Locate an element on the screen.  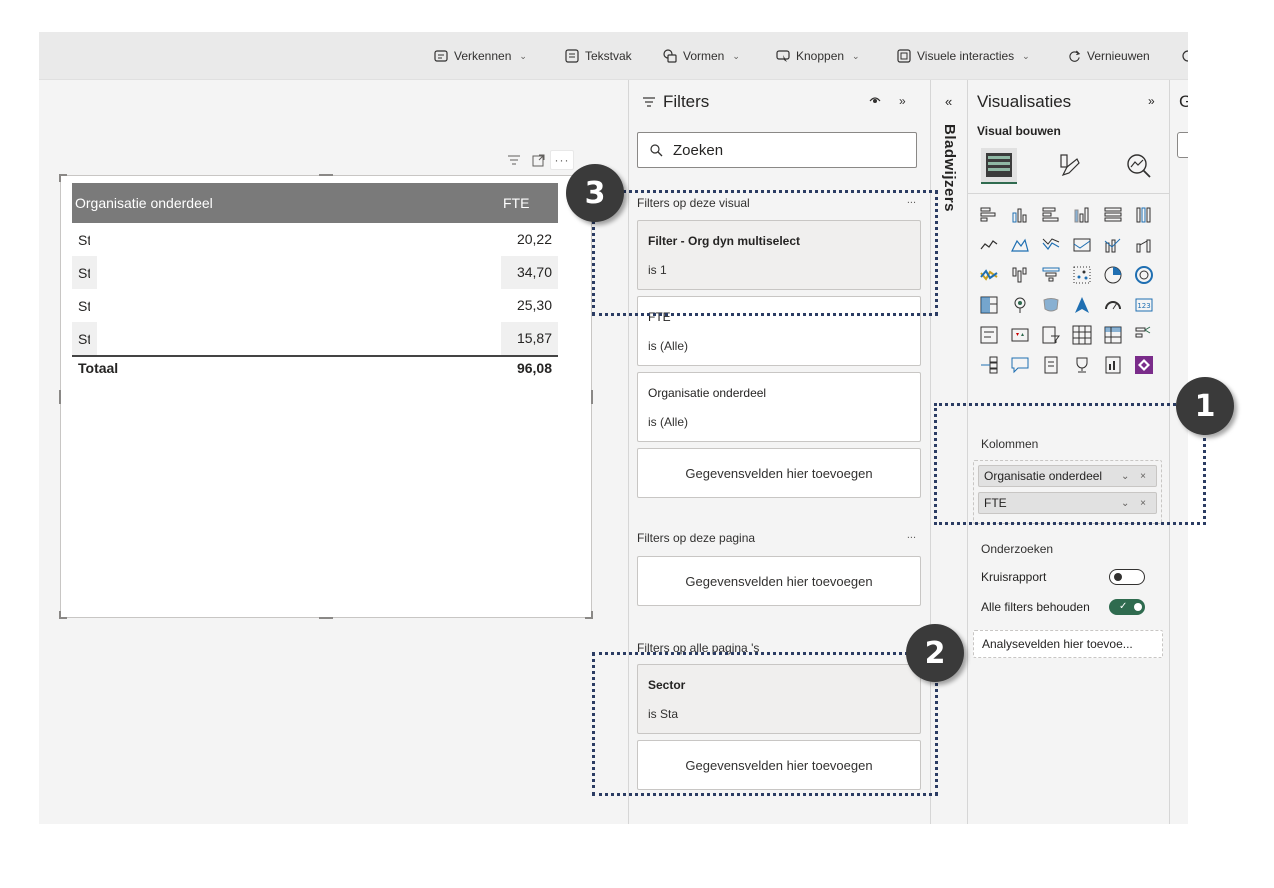
goals-icon is located at coordinates (1082, 365).